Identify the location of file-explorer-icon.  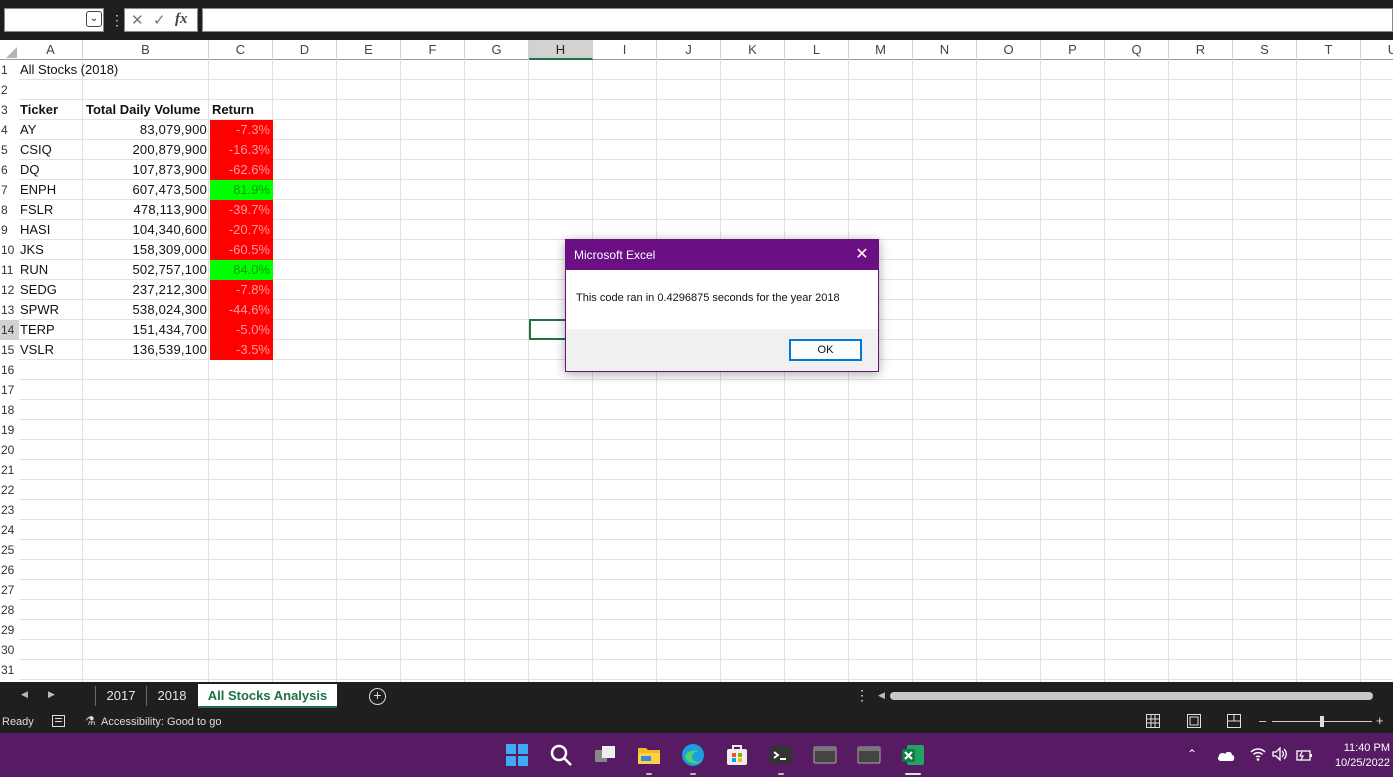
(649, 755).